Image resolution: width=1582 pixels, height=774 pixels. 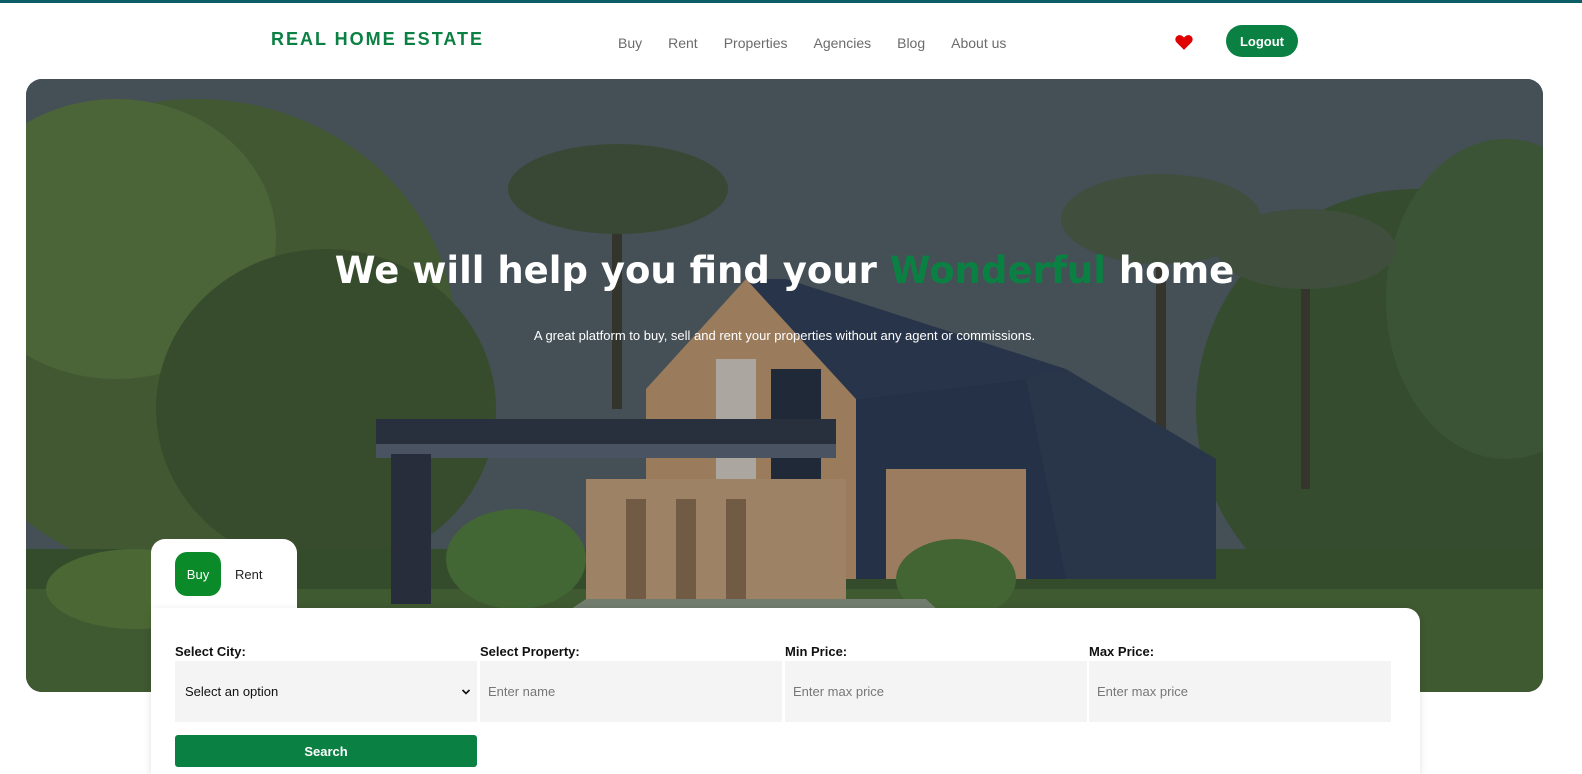 I want to click on city-label: Select City:, so click(x=210, y=651).